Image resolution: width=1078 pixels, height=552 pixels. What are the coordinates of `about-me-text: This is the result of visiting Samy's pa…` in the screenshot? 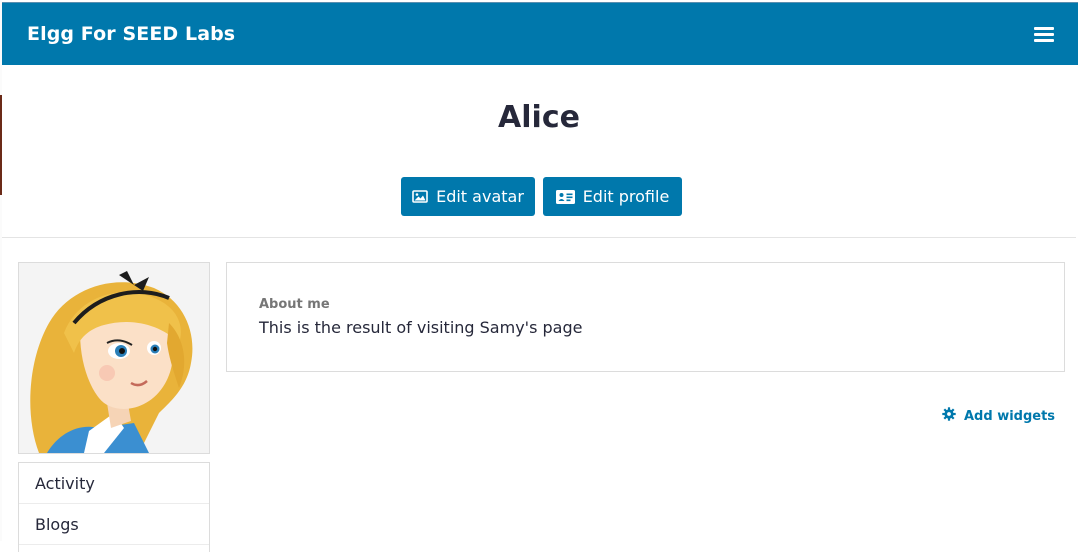 It's located at (421, 327).